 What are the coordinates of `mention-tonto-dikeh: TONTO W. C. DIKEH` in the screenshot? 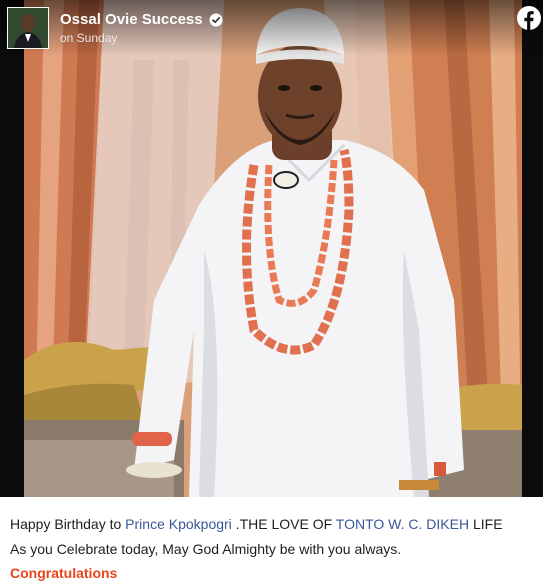 It's located at (402, 524).